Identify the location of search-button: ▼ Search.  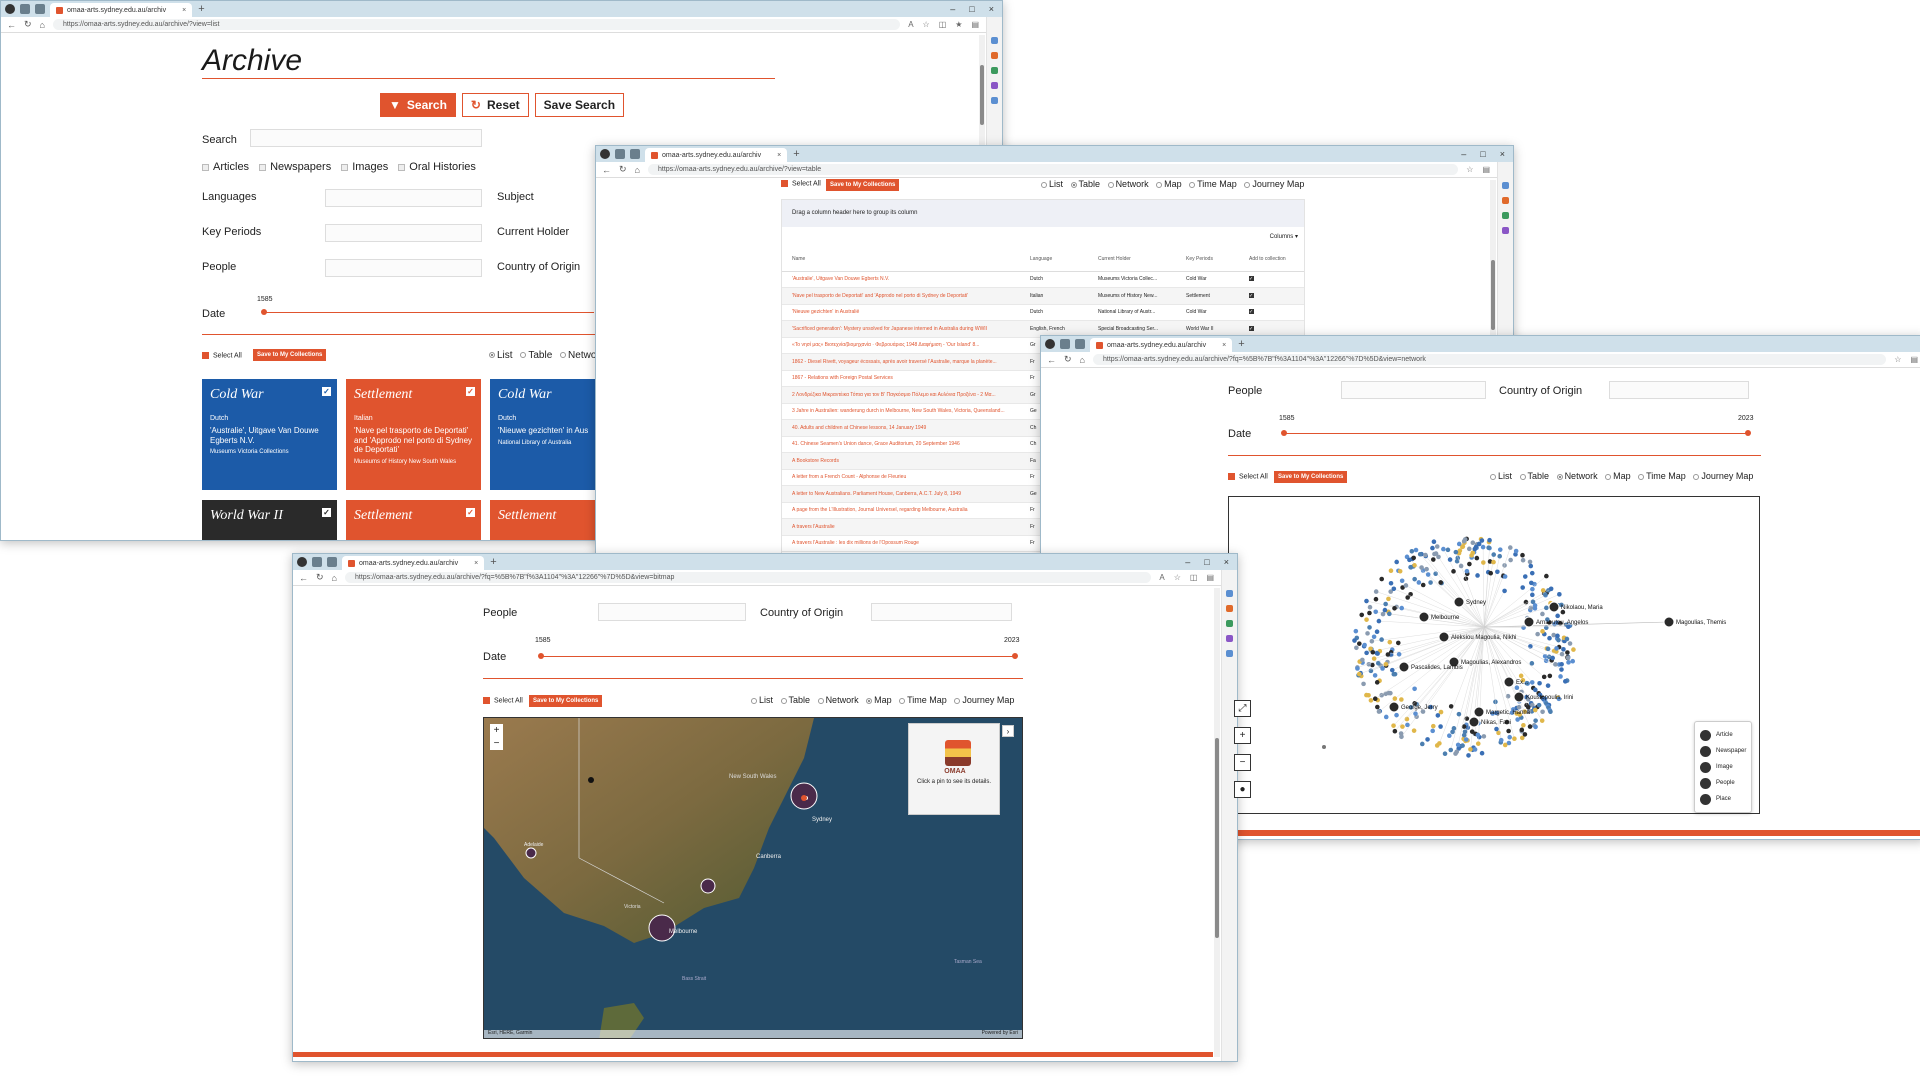
(418, 105).